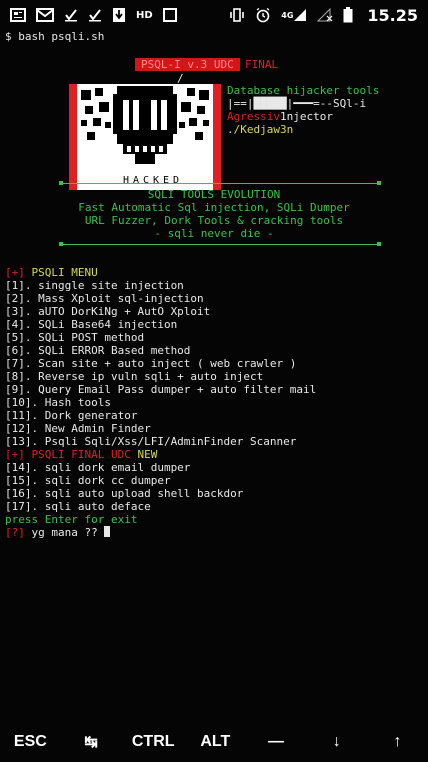  What do you see at coordinates (18, 15) in the screenshot?
I see `news-icon` at bounding box center [18, 15].